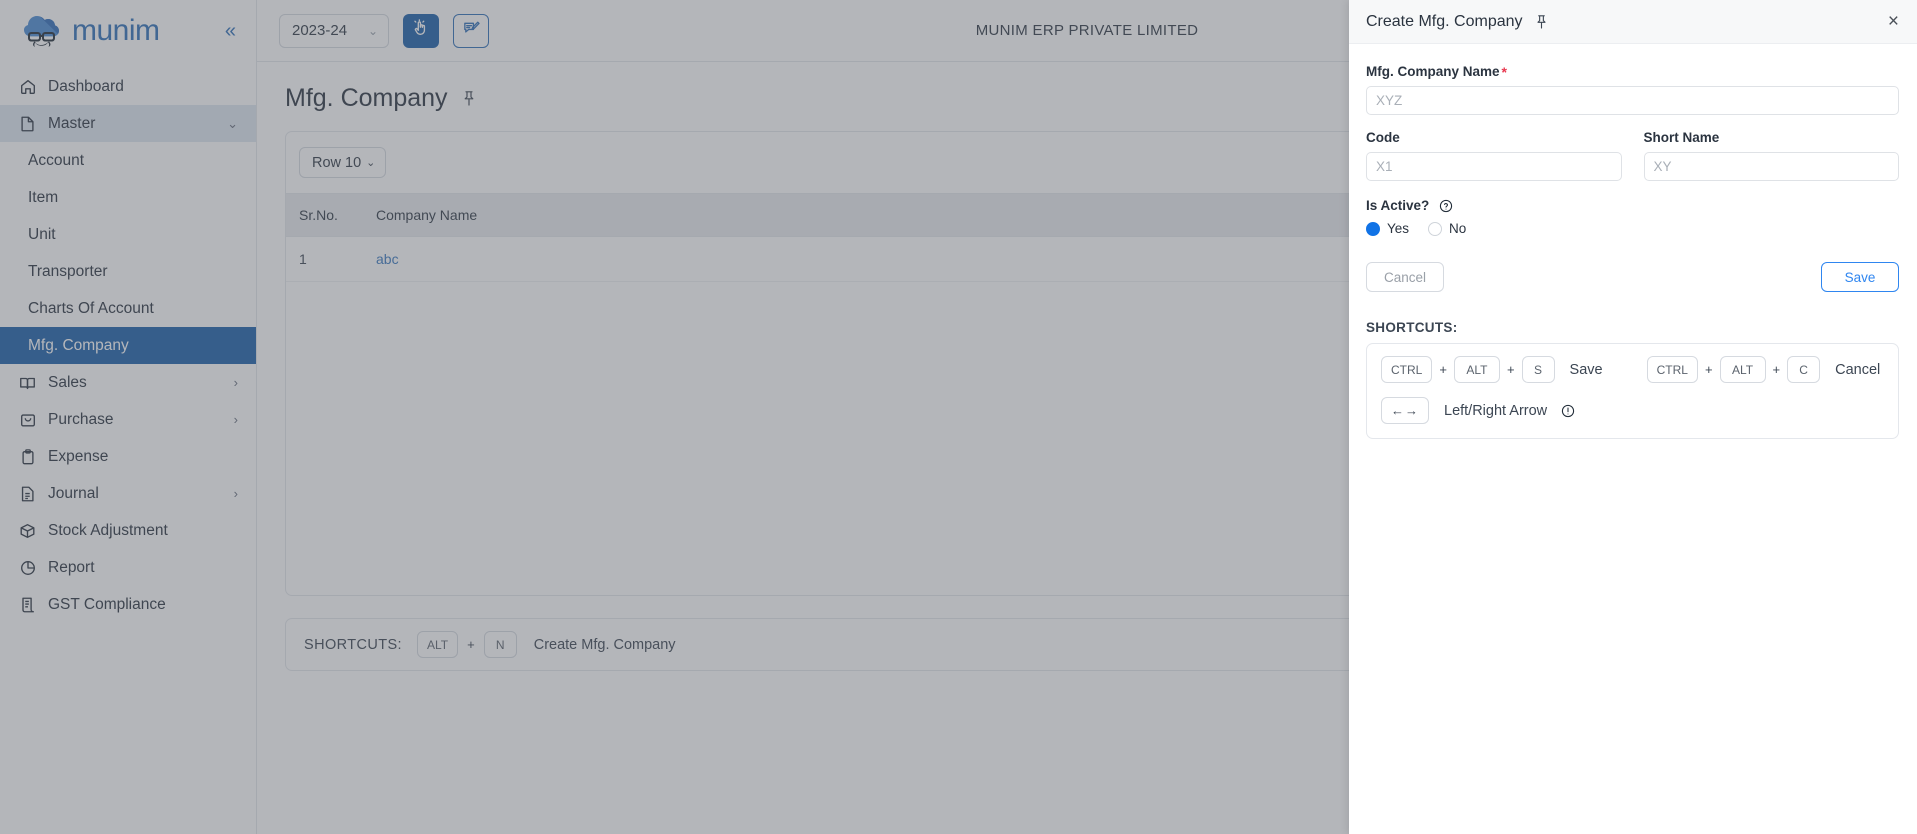 This screenshot has height=834, width=1917. What do you see at coordinates (1405, 277) in the screenshot?
I see `cancel-button: Cancel` at bounding box center [1405, 277].